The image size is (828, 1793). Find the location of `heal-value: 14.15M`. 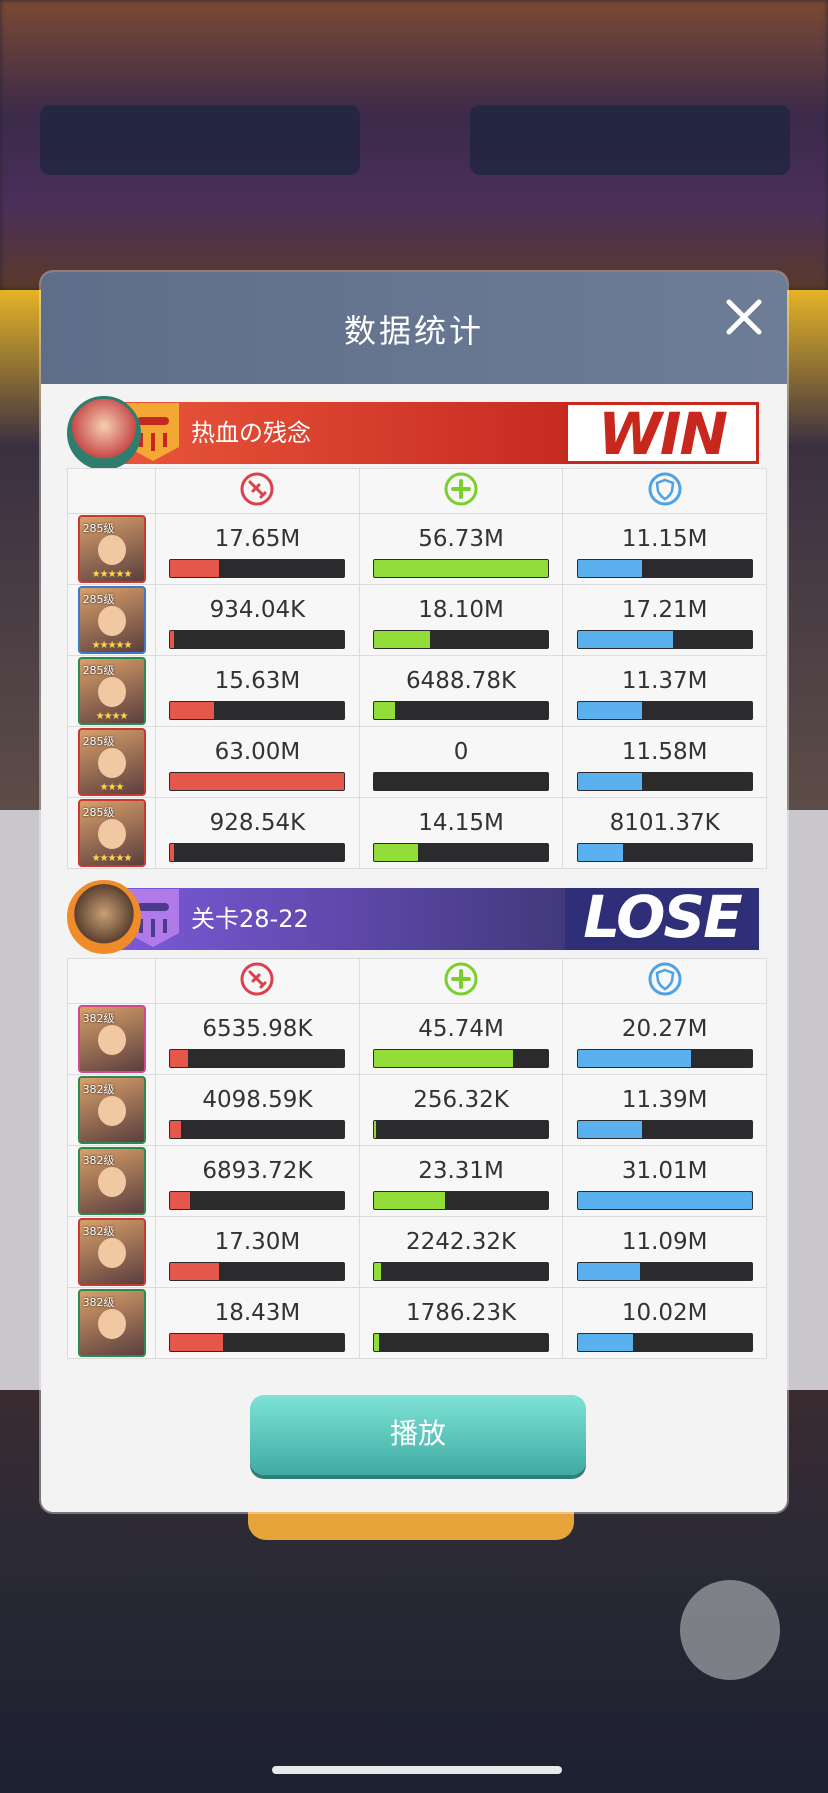

heal-value: 14.15M is located at coordinates (461, 822).